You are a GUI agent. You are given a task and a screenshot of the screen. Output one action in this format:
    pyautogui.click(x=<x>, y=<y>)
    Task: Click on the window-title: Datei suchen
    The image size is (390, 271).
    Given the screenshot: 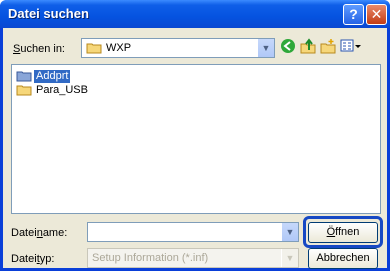 What is the action you would take?
    pyautogui.click(x=48, y=13)
    